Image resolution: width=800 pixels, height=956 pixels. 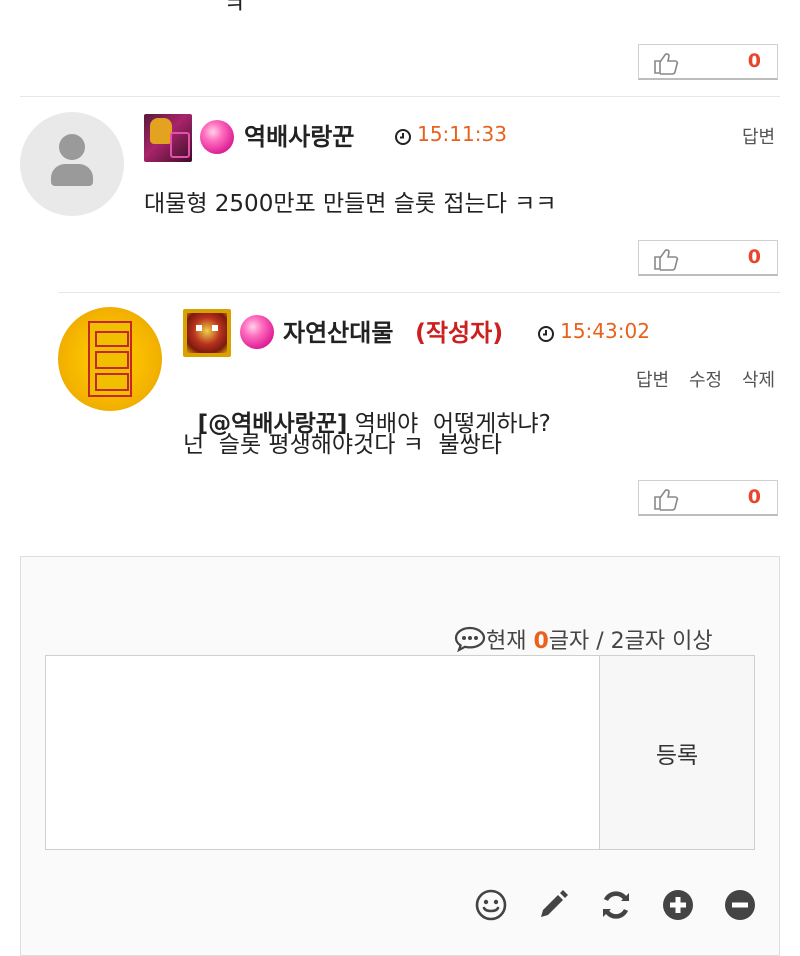 What do you see at coordinates (299, 134) in the screenshot?
I see `comment-author-name: 역배사랑꾼` at bounding box center [299, 134].